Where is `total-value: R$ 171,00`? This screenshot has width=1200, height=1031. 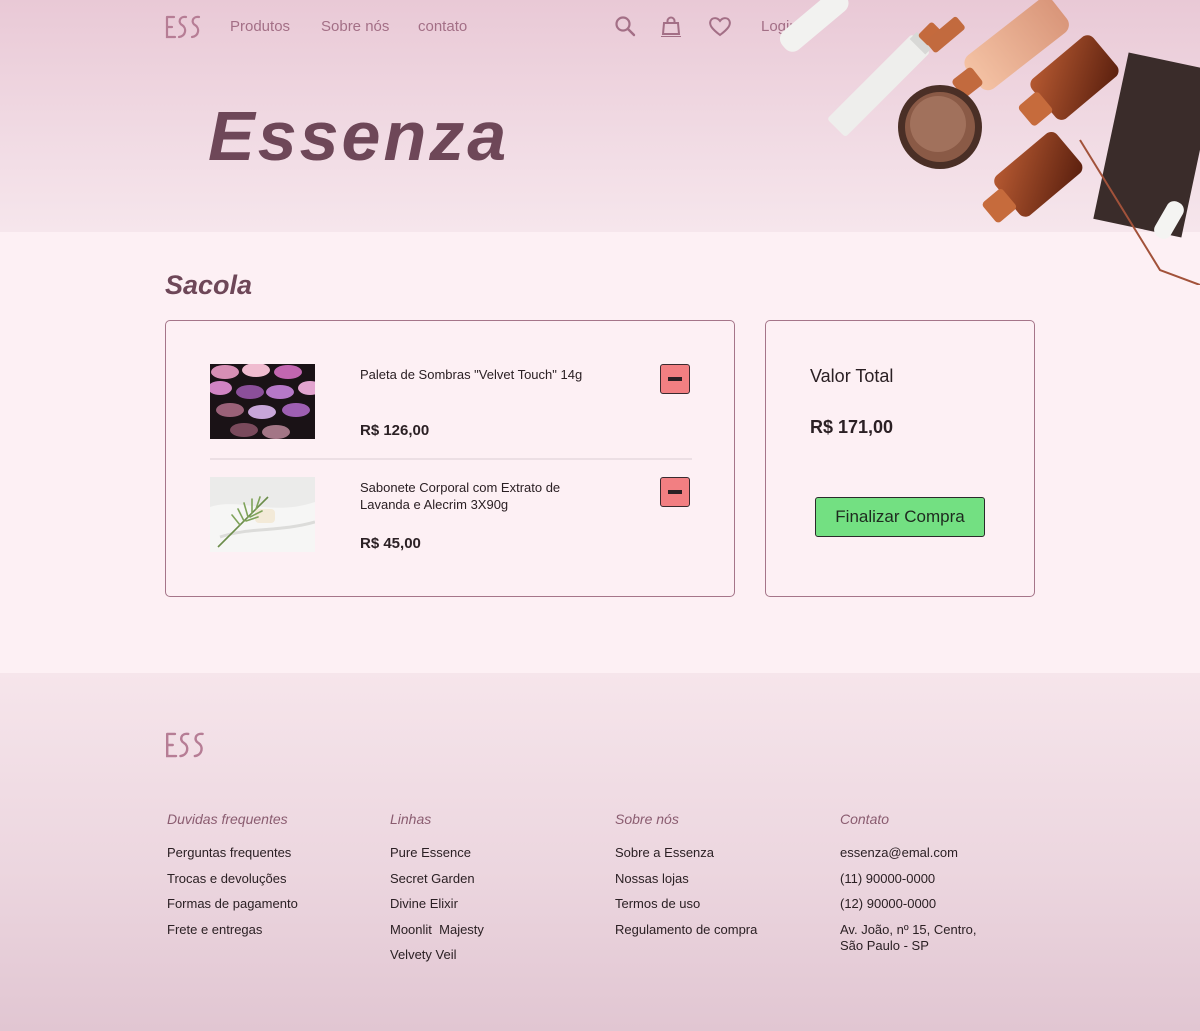
total-value: R$ 171,00 is located at coordinates (852, 427).